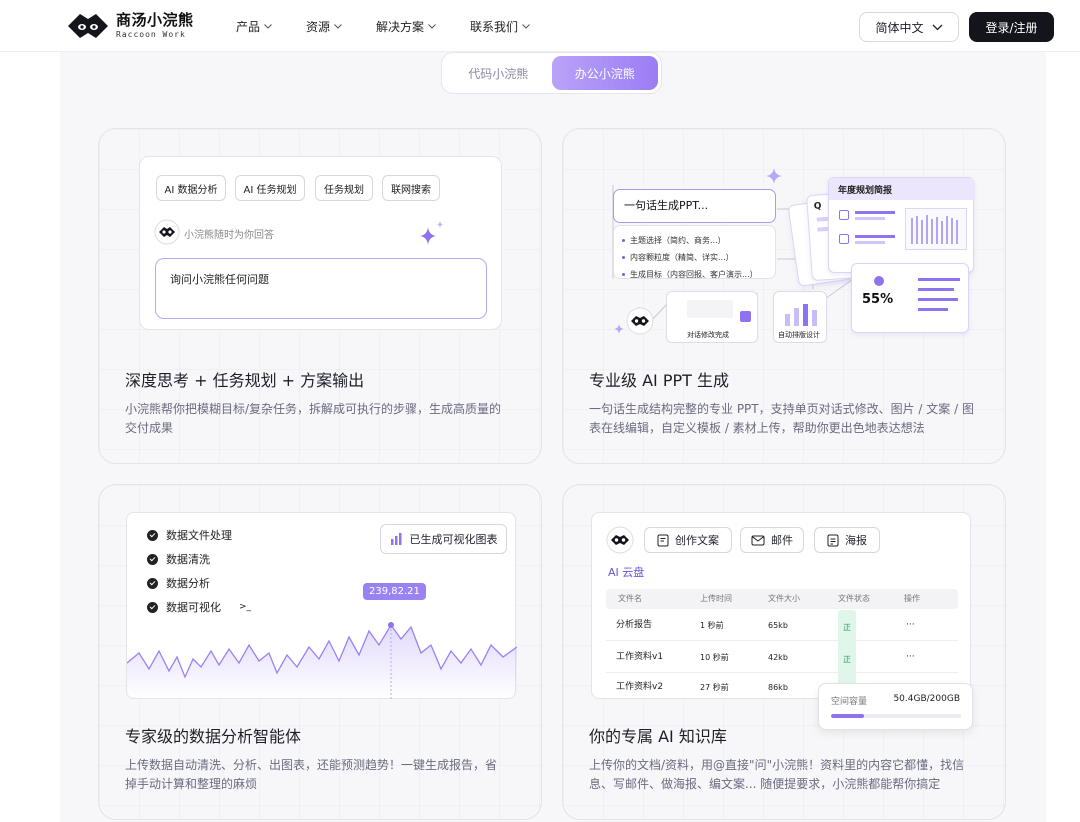  What do you see at coordinates (765, 784) in the screenshot?
I see `card-description-line2: 息、写邮件、做海报、编文案... 随便提要求，小浣熊都能帮你搞定` at bounding box center [765, 784].